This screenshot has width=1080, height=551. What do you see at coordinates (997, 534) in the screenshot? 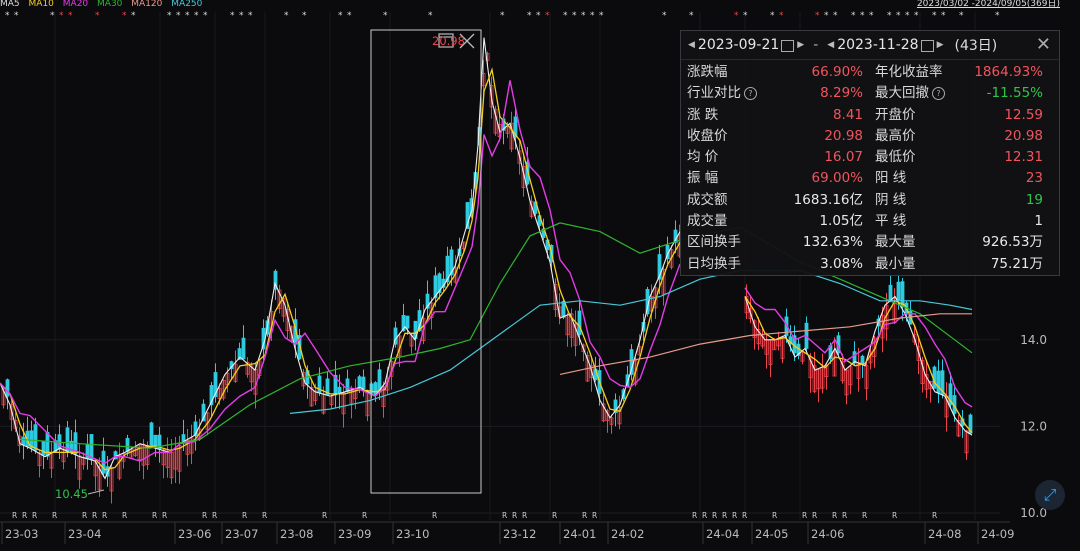
I see `x-tick-label: 24-09` at bounding box center [997, 534].